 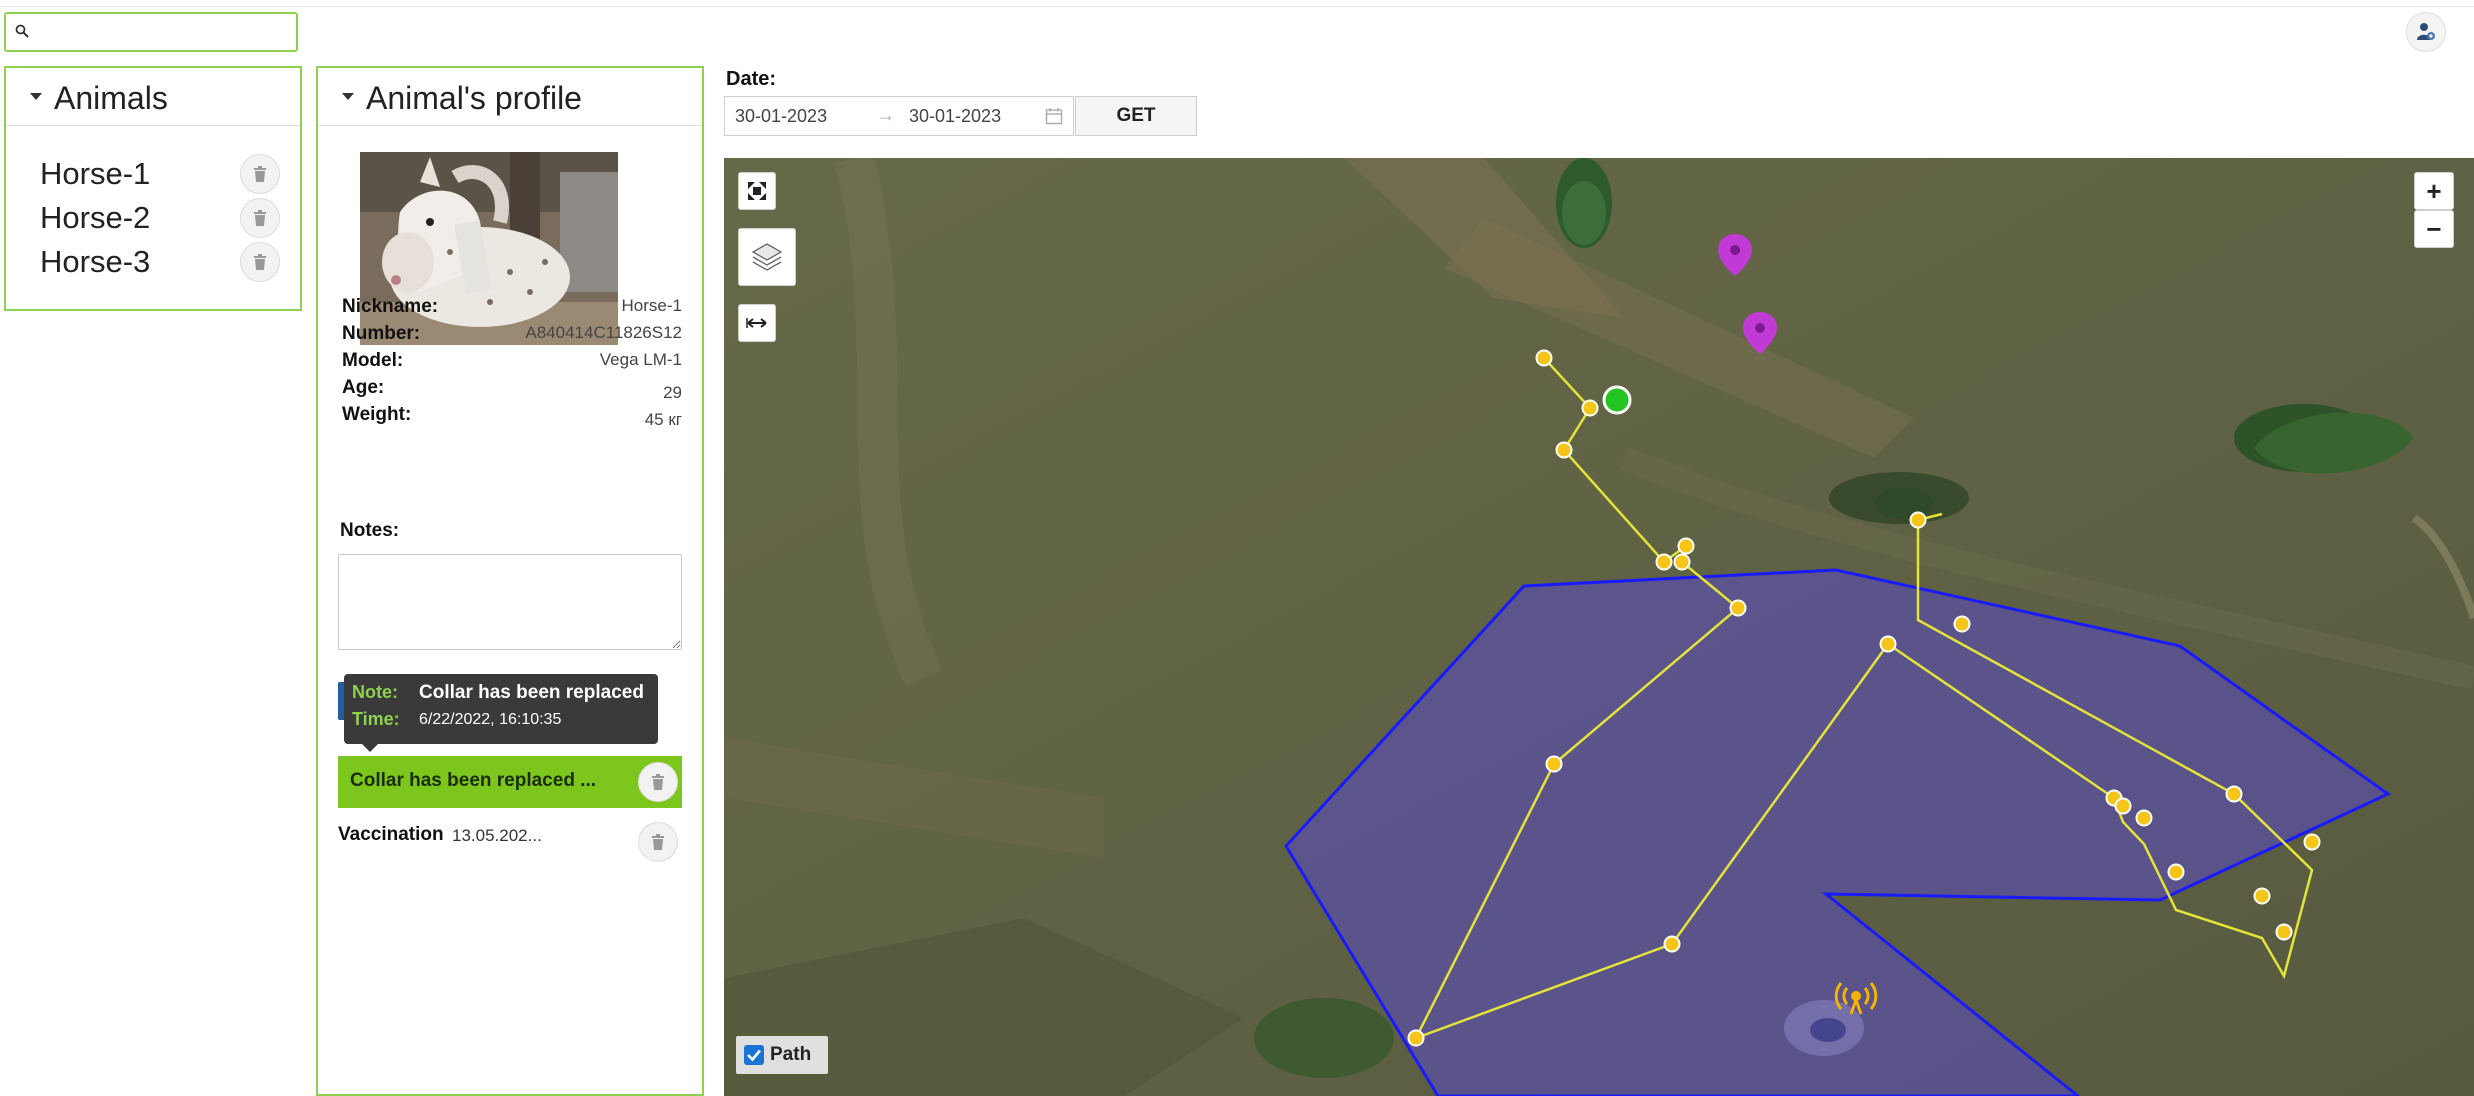 I want to click on user-settings-button, so click(x=2426, y=32).